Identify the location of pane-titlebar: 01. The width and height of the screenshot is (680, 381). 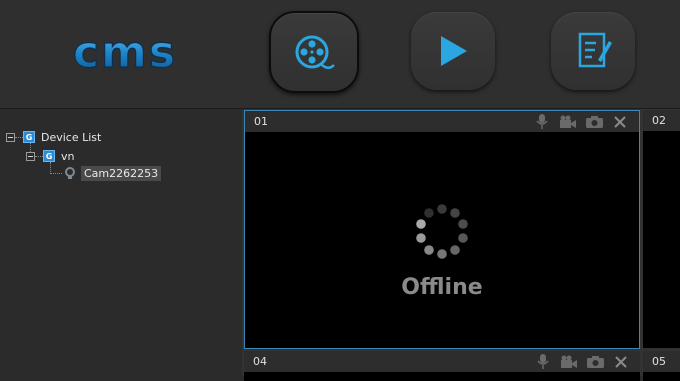
(442, 121).